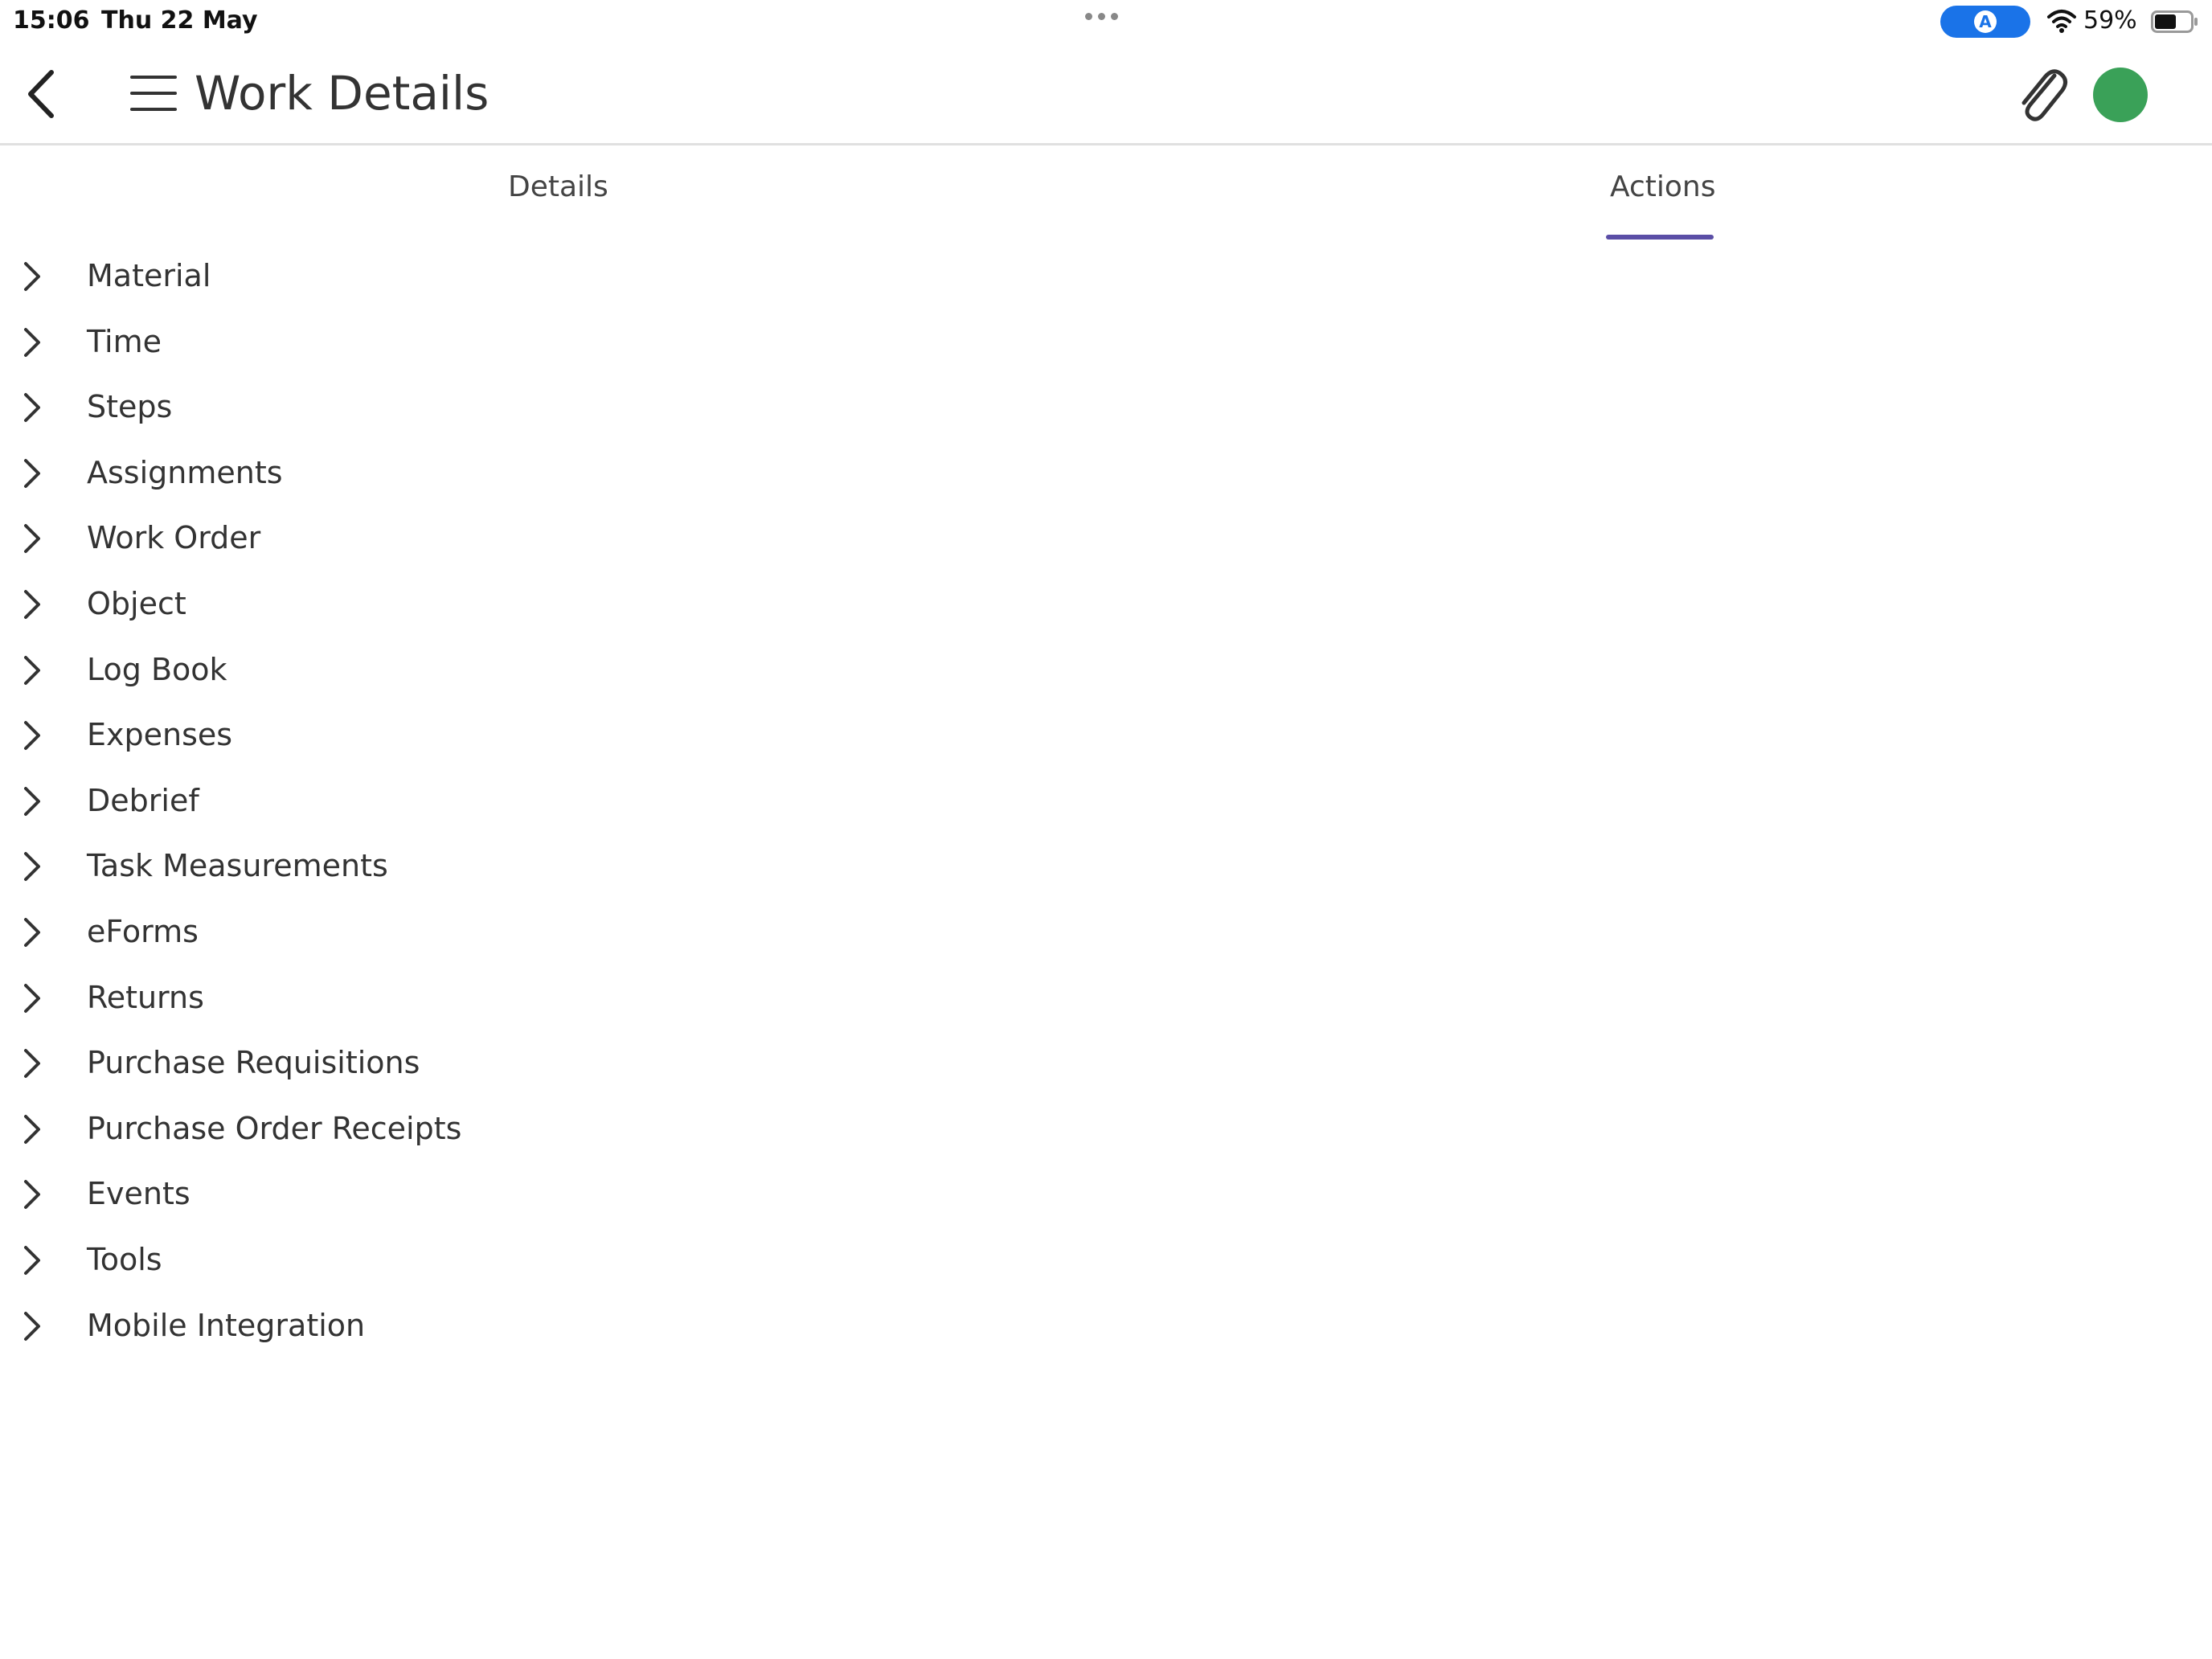 This screenshot has width=2212, height=1659. What do you see at coordinates (138, 1194) in the screenshot?
I see `action-item-label: Events` at bounding box center [138, 1194].